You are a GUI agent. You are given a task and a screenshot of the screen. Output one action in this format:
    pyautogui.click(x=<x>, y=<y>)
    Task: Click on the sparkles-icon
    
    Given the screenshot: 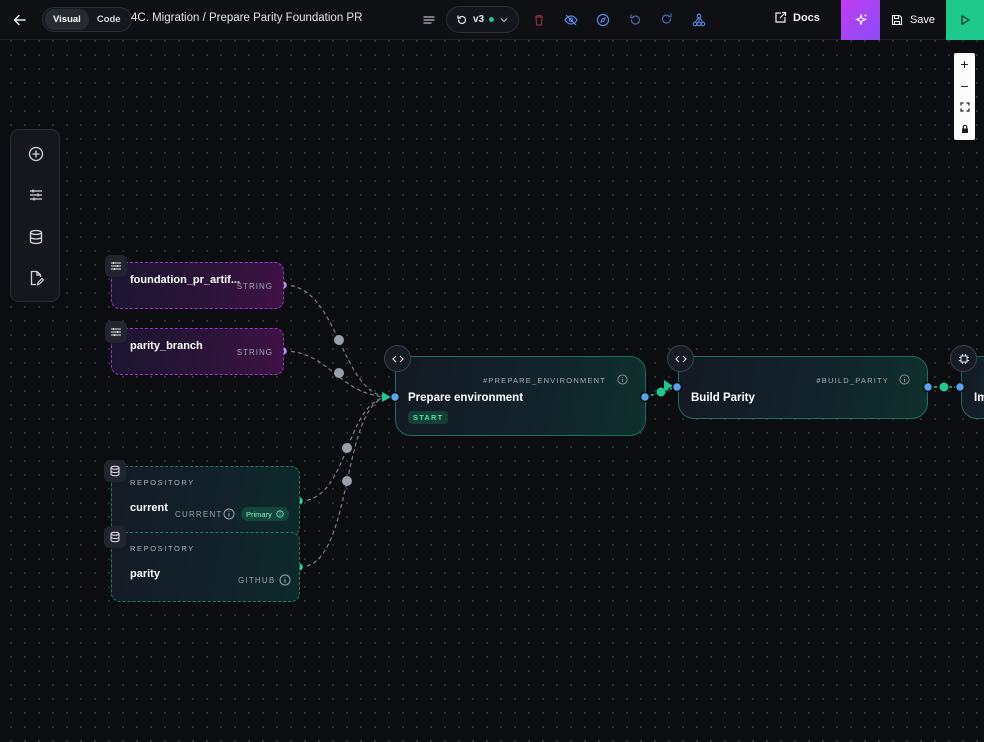 What is the action you would take?
    pyautogui.click(x=860, y=19)
    